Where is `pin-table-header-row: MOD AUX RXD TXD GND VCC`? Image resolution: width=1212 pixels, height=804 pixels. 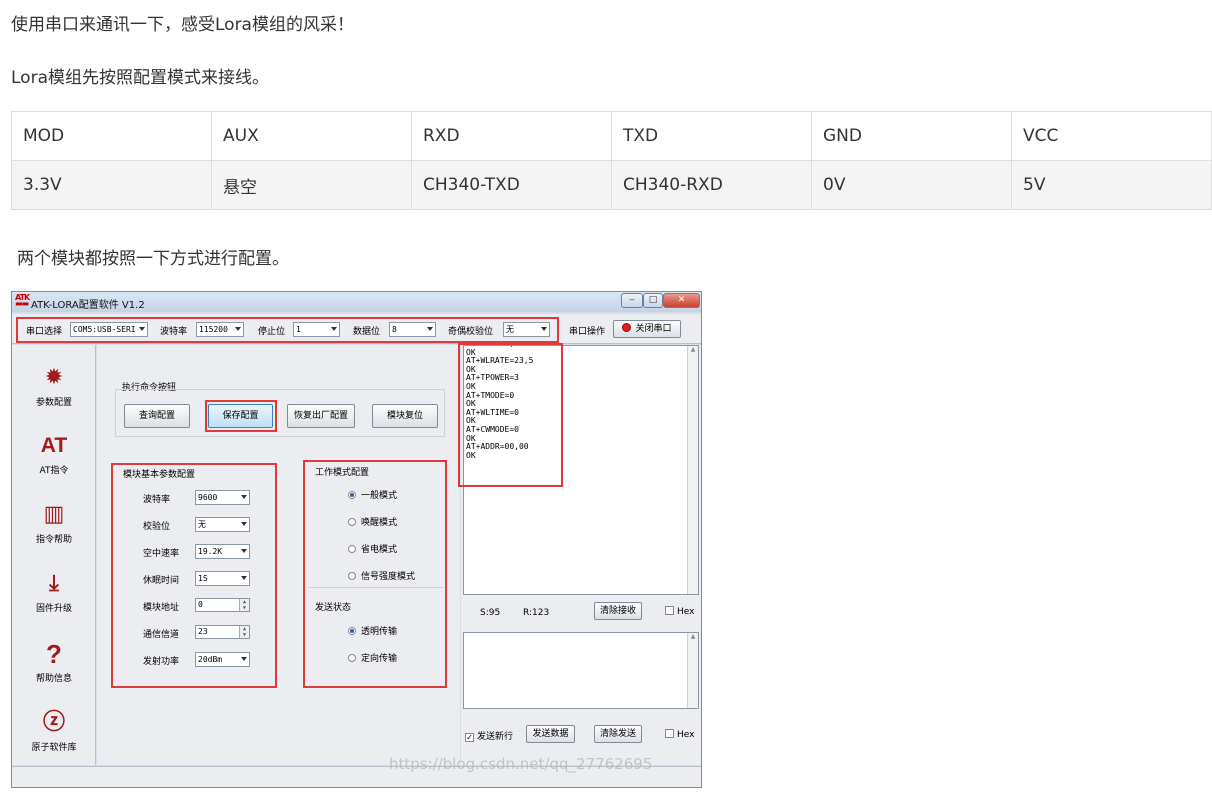 pin-table-header-row: MOD AUX RXD TXD GND VCC is located at coordinates (611, 136).